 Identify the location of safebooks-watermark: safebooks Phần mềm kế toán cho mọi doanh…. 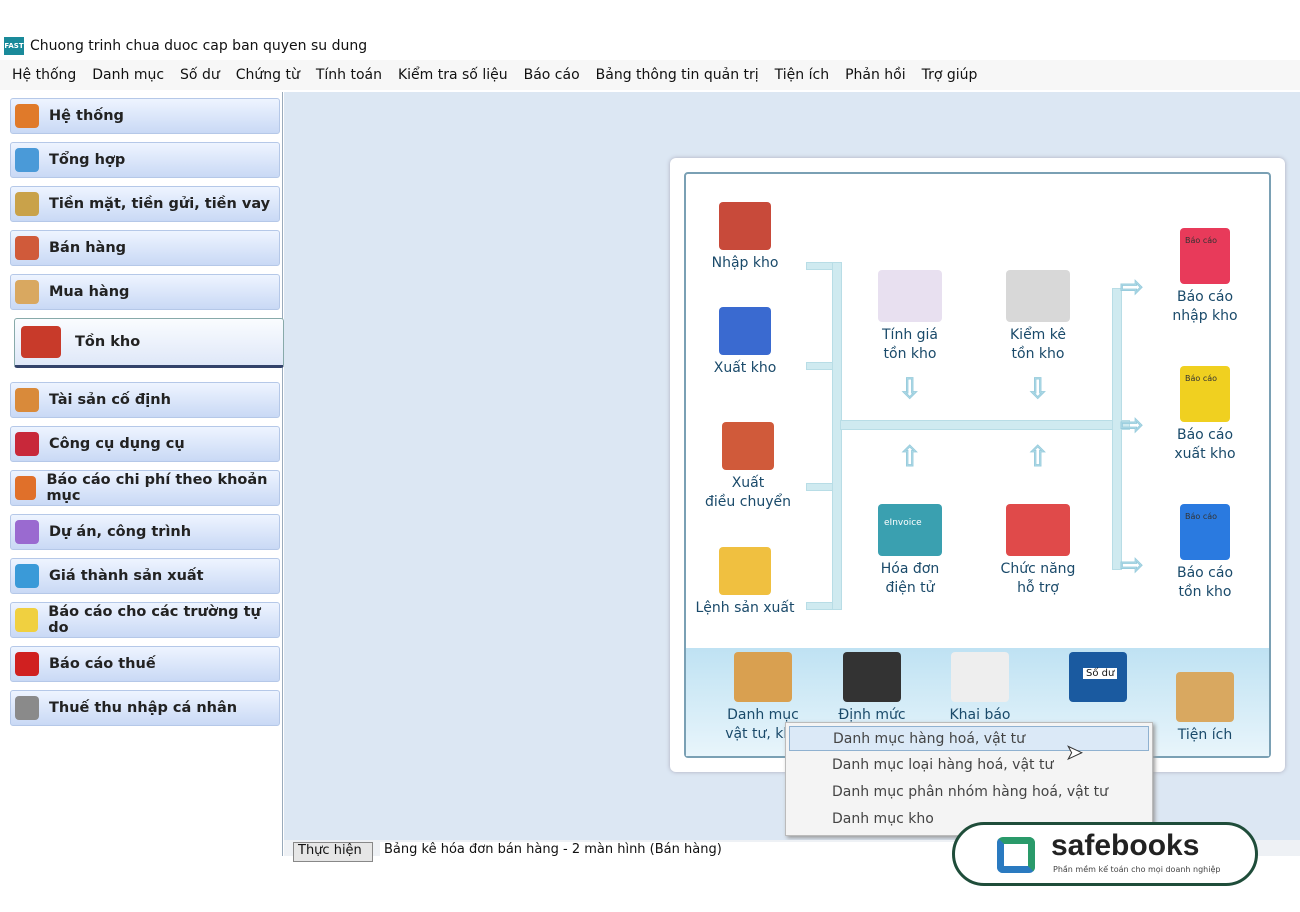
(1105, 854).